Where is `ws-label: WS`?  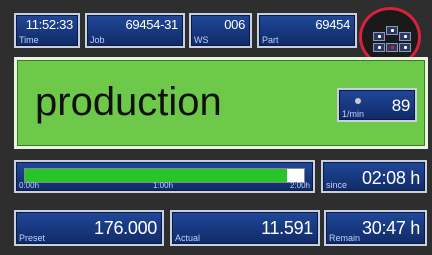
ws-label: WS is located at coordinates (201, 40).